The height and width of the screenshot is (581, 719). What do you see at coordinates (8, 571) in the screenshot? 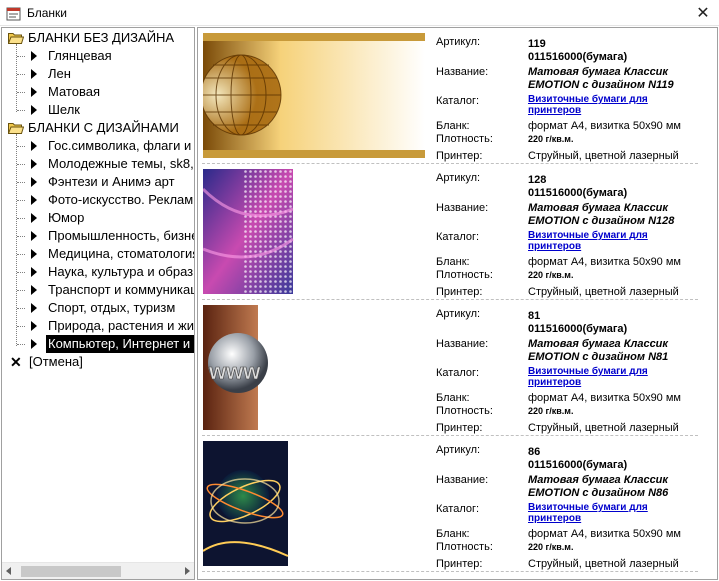
I see `scroll-left-icon` at bounding box center [8, 571].